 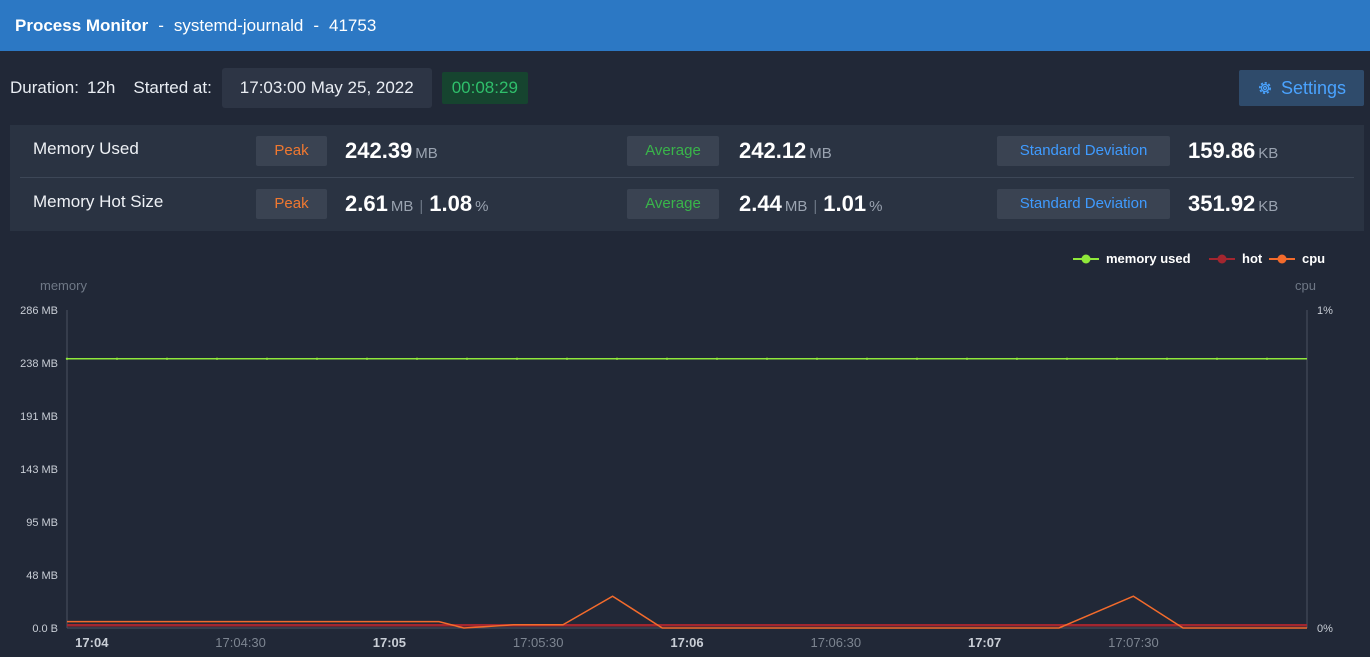 What do you see at coordinates (845, 203) in the screenshot?
I see `average-percent: 1.01` at bounding box center [845, 203].